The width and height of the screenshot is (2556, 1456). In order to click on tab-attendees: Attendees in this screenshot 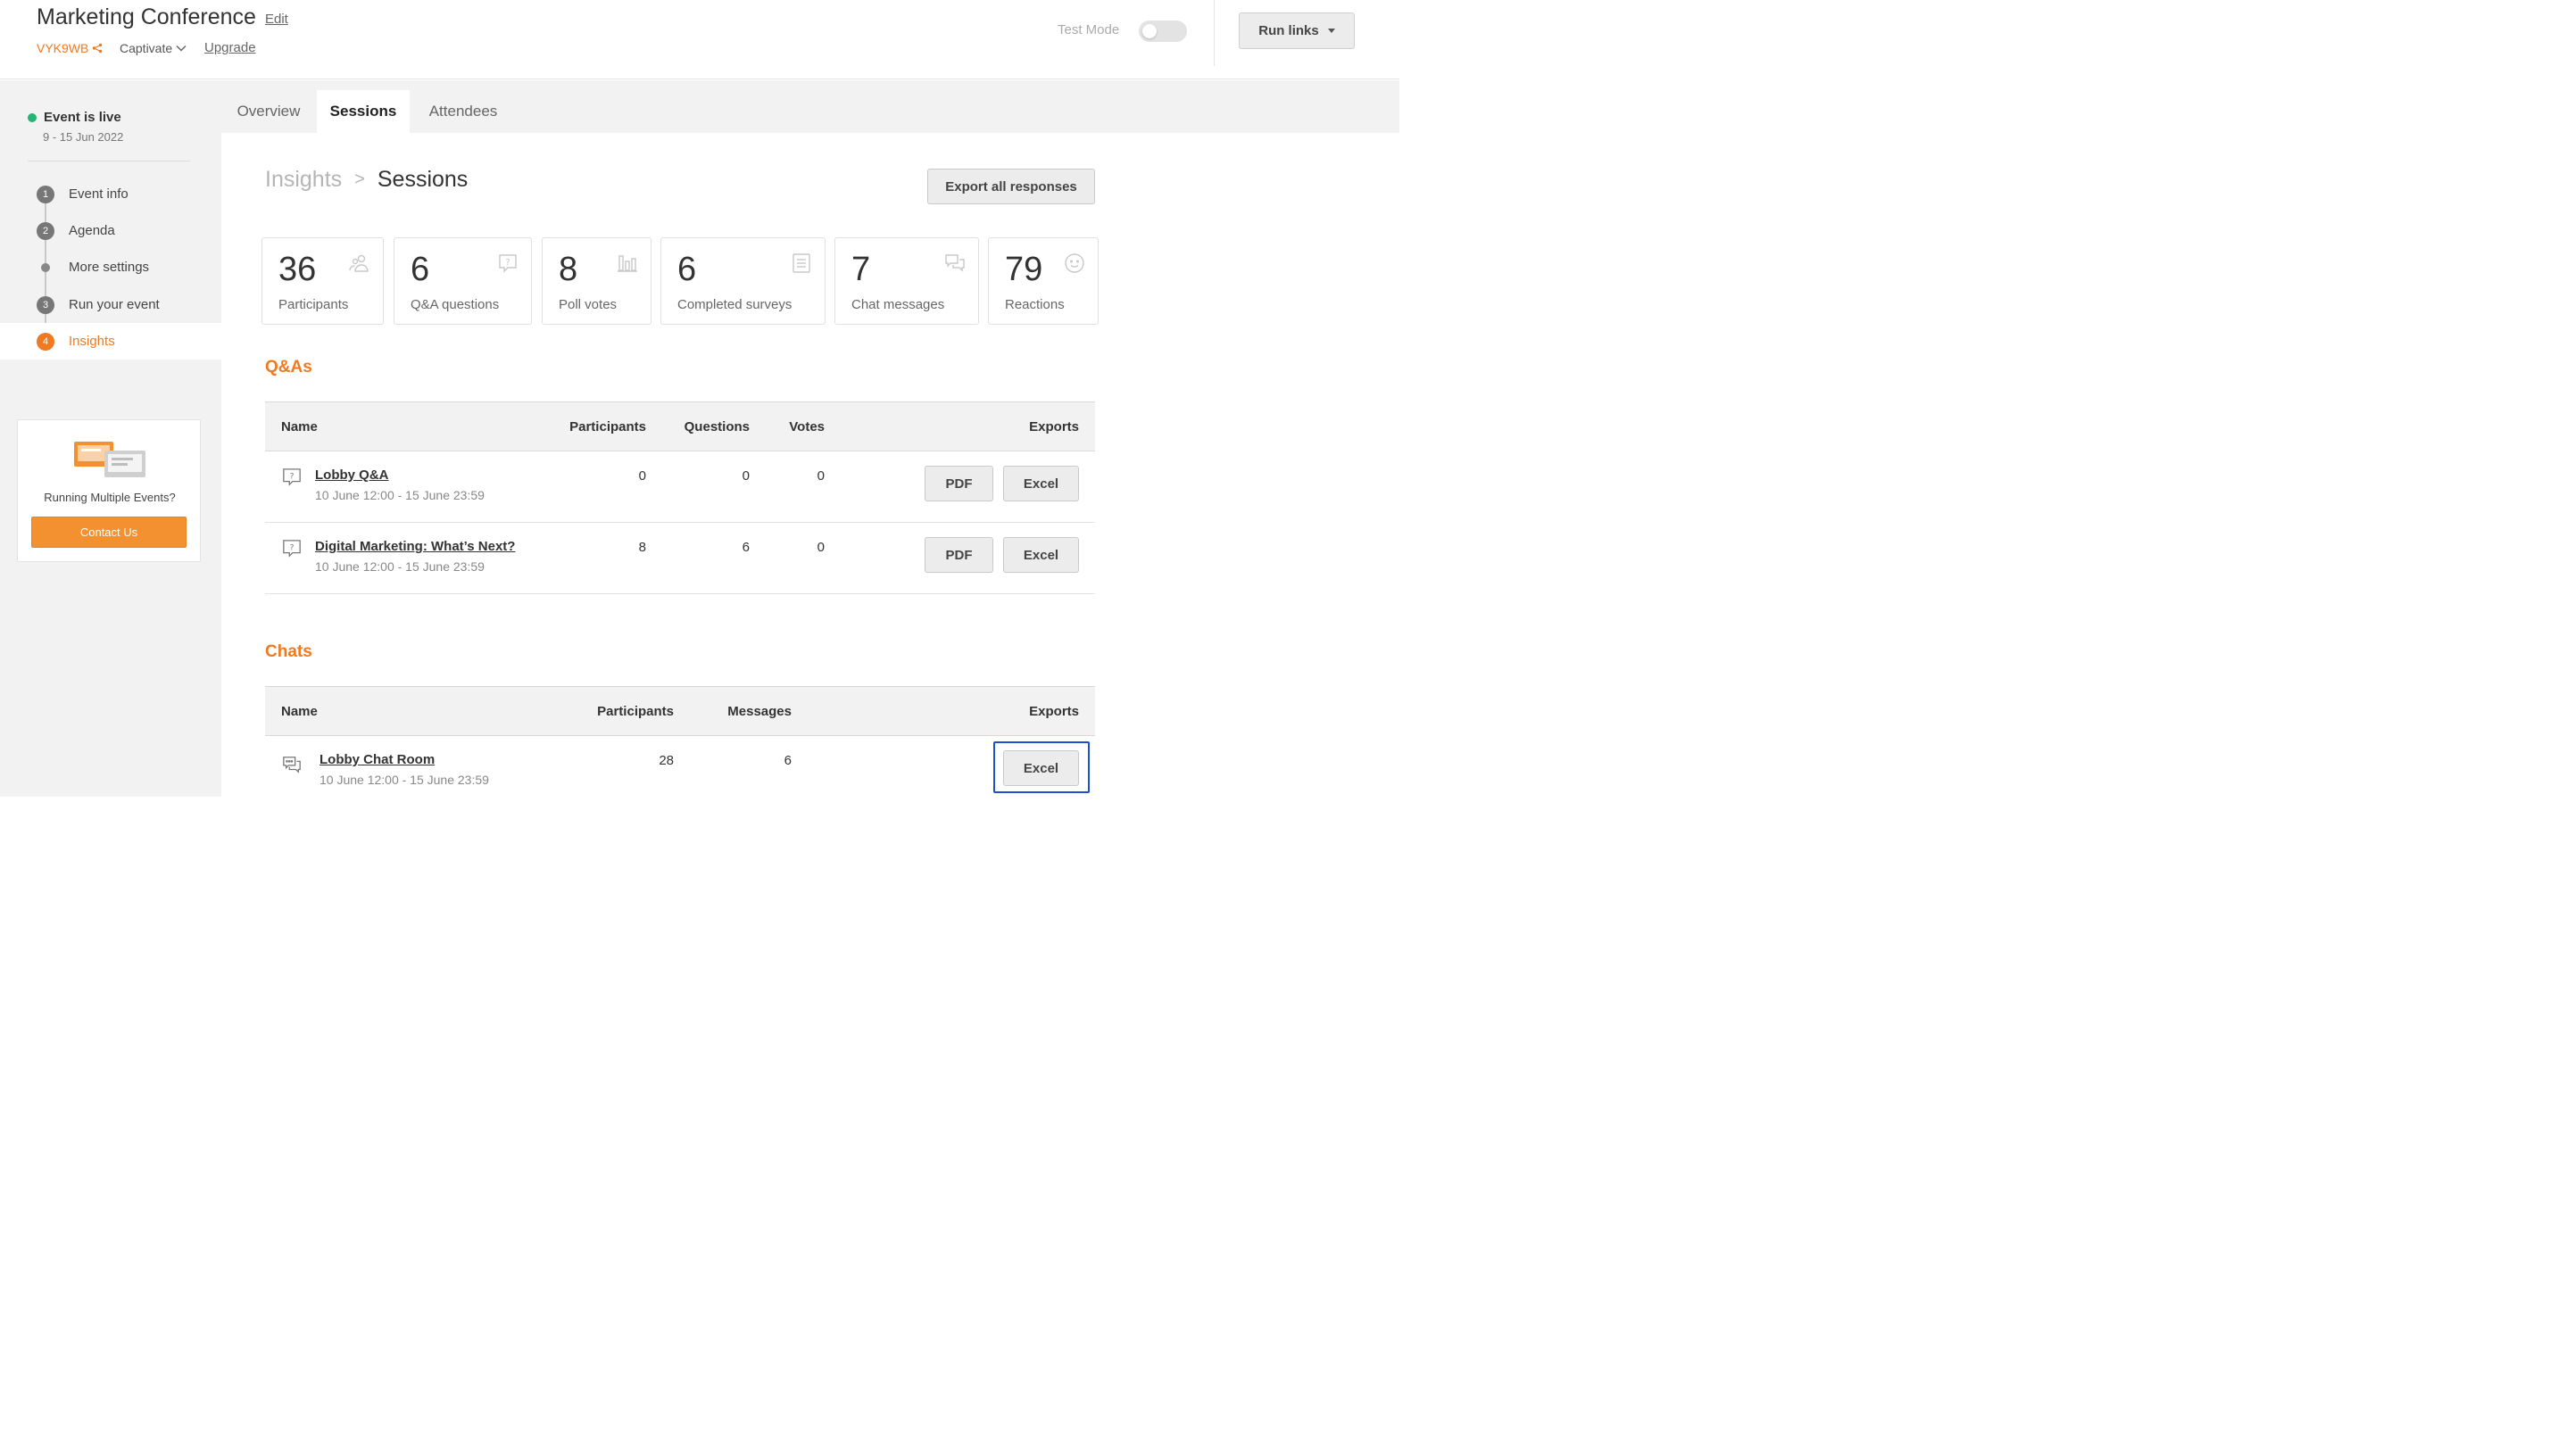, I will do `click(463, 112)`.